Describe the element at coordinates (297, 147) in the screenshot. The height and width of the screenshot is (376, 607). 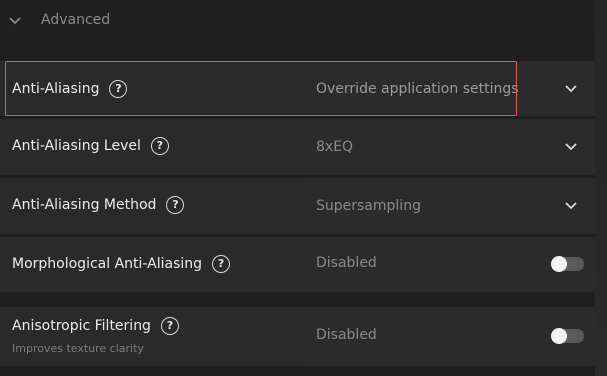
I see `setting-row-anti-aliasing-level: Anti-Aliasing Level? 8xEQ` at that location.